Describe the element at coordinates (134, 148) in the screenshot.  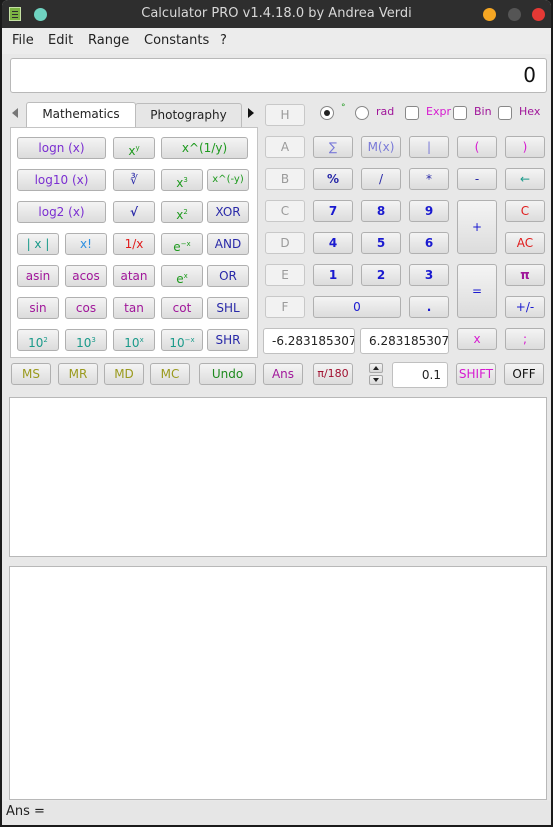
I see `x-power-y-button: xy` at that location.